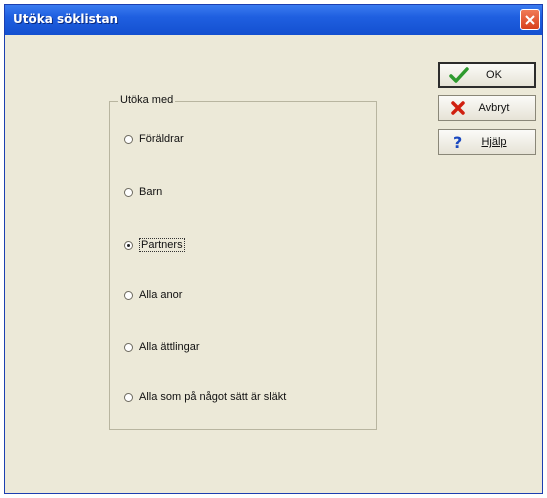 This screenshot has width=547, height=498. I want to click on radio-label: Alla som på något sätt är släkt, so click(213, 397).